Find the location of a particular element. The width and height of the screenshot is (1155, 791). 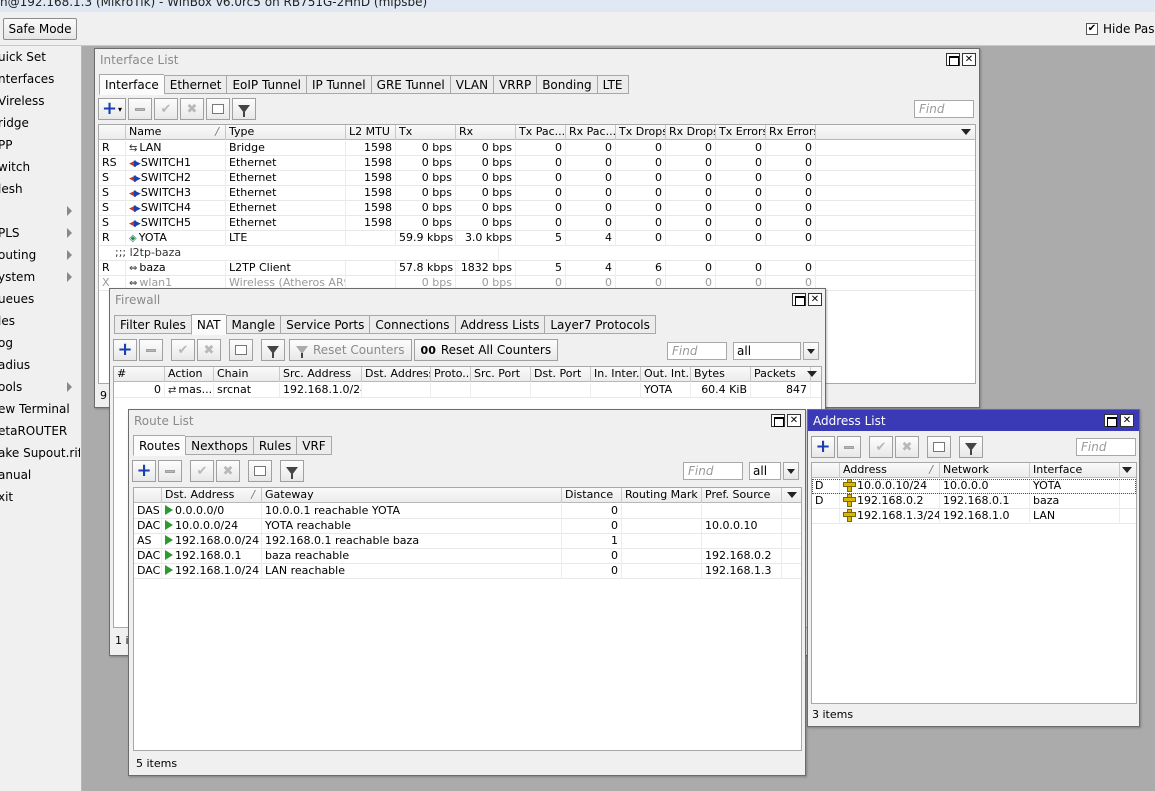

interface-tab: Ethernet is located at coordinates (195, 84).